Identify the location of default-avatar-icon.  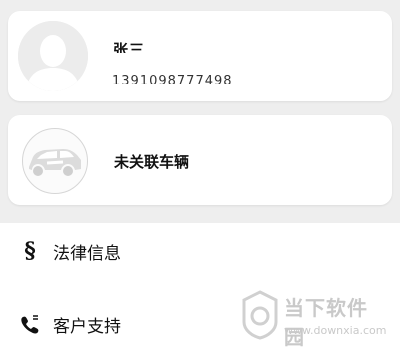
(53, 56).